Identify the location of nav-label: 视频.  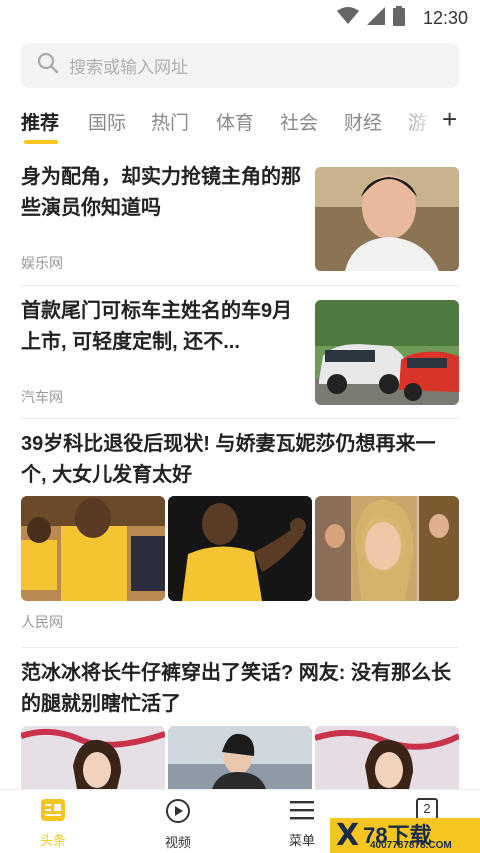
(177, 842).